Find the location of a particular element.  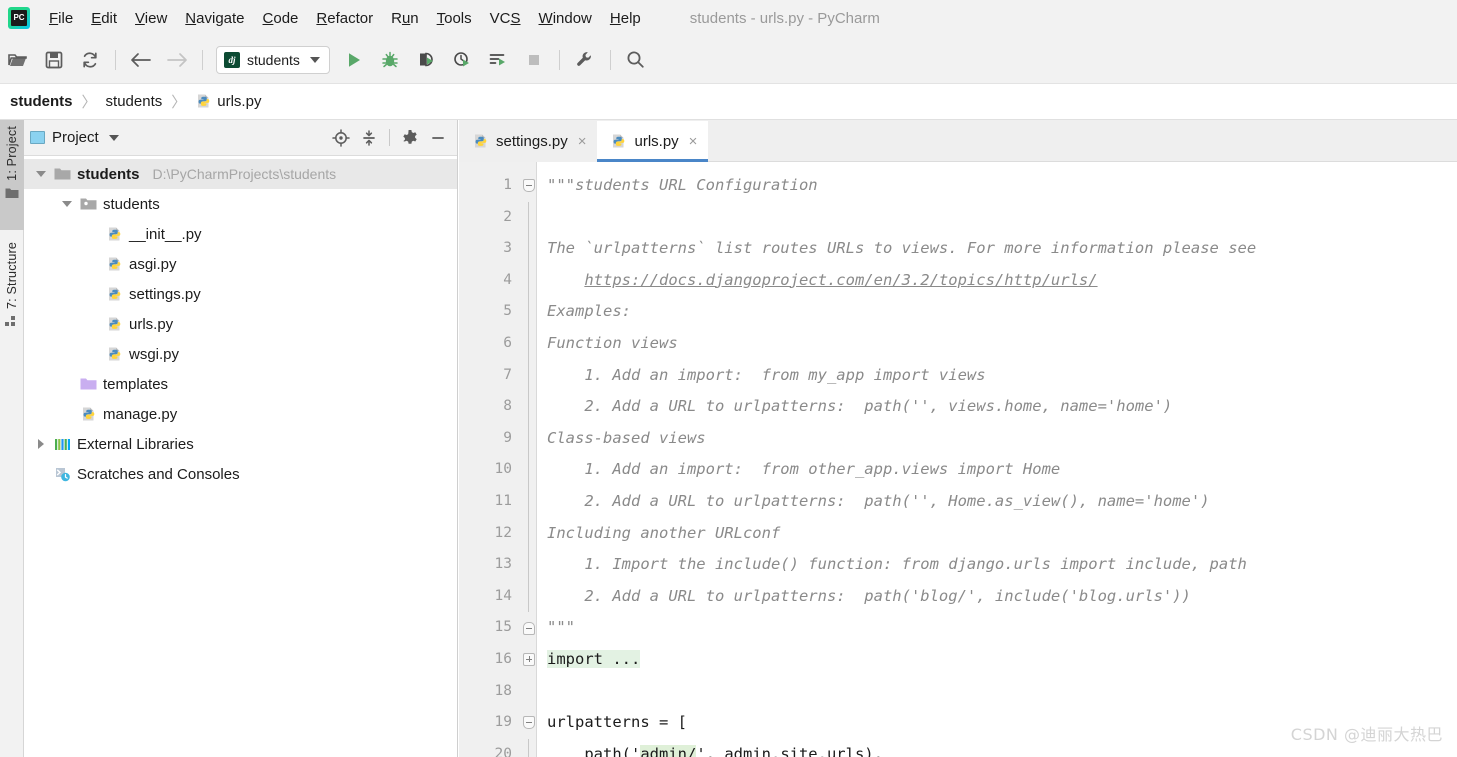

run-configuration-label: students is located at coordinates (273, 59).